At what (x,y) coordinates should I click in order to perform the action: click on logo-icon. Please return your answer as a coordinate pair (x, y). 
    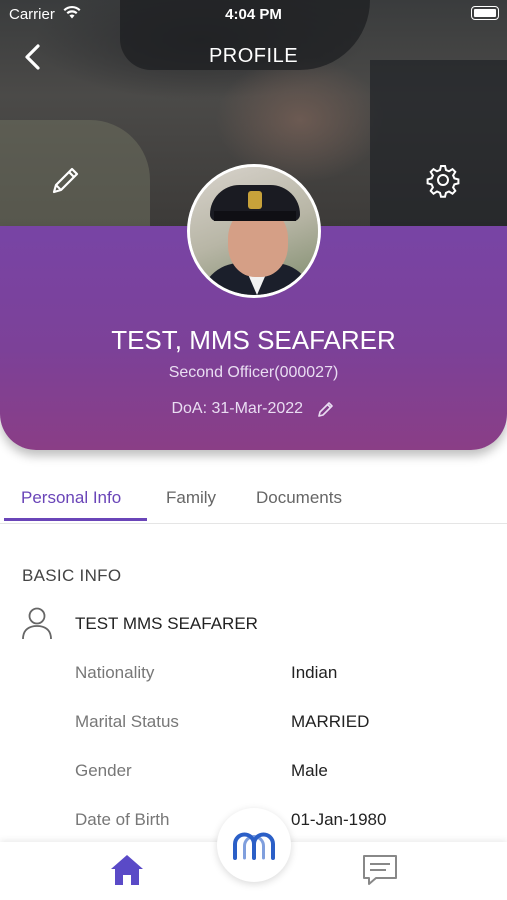
    Looking at the image, I should click on (254, 846).